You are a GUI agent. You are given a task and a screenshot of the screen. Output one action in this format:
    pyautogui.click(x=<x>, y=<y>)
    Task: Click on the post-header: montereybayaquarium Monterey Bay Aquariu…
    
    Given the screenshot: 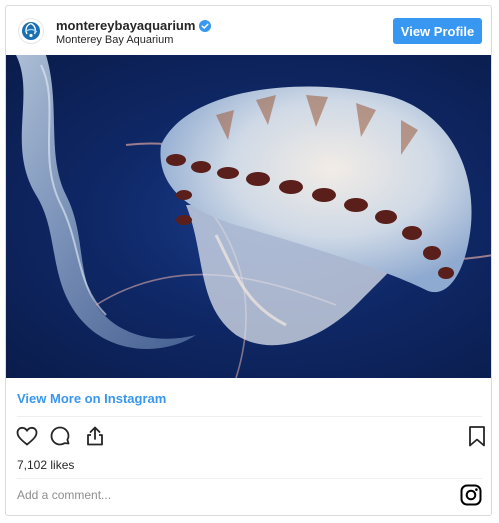 What is the action you would take?
    pyautogui.click(x=248, y=31)
    